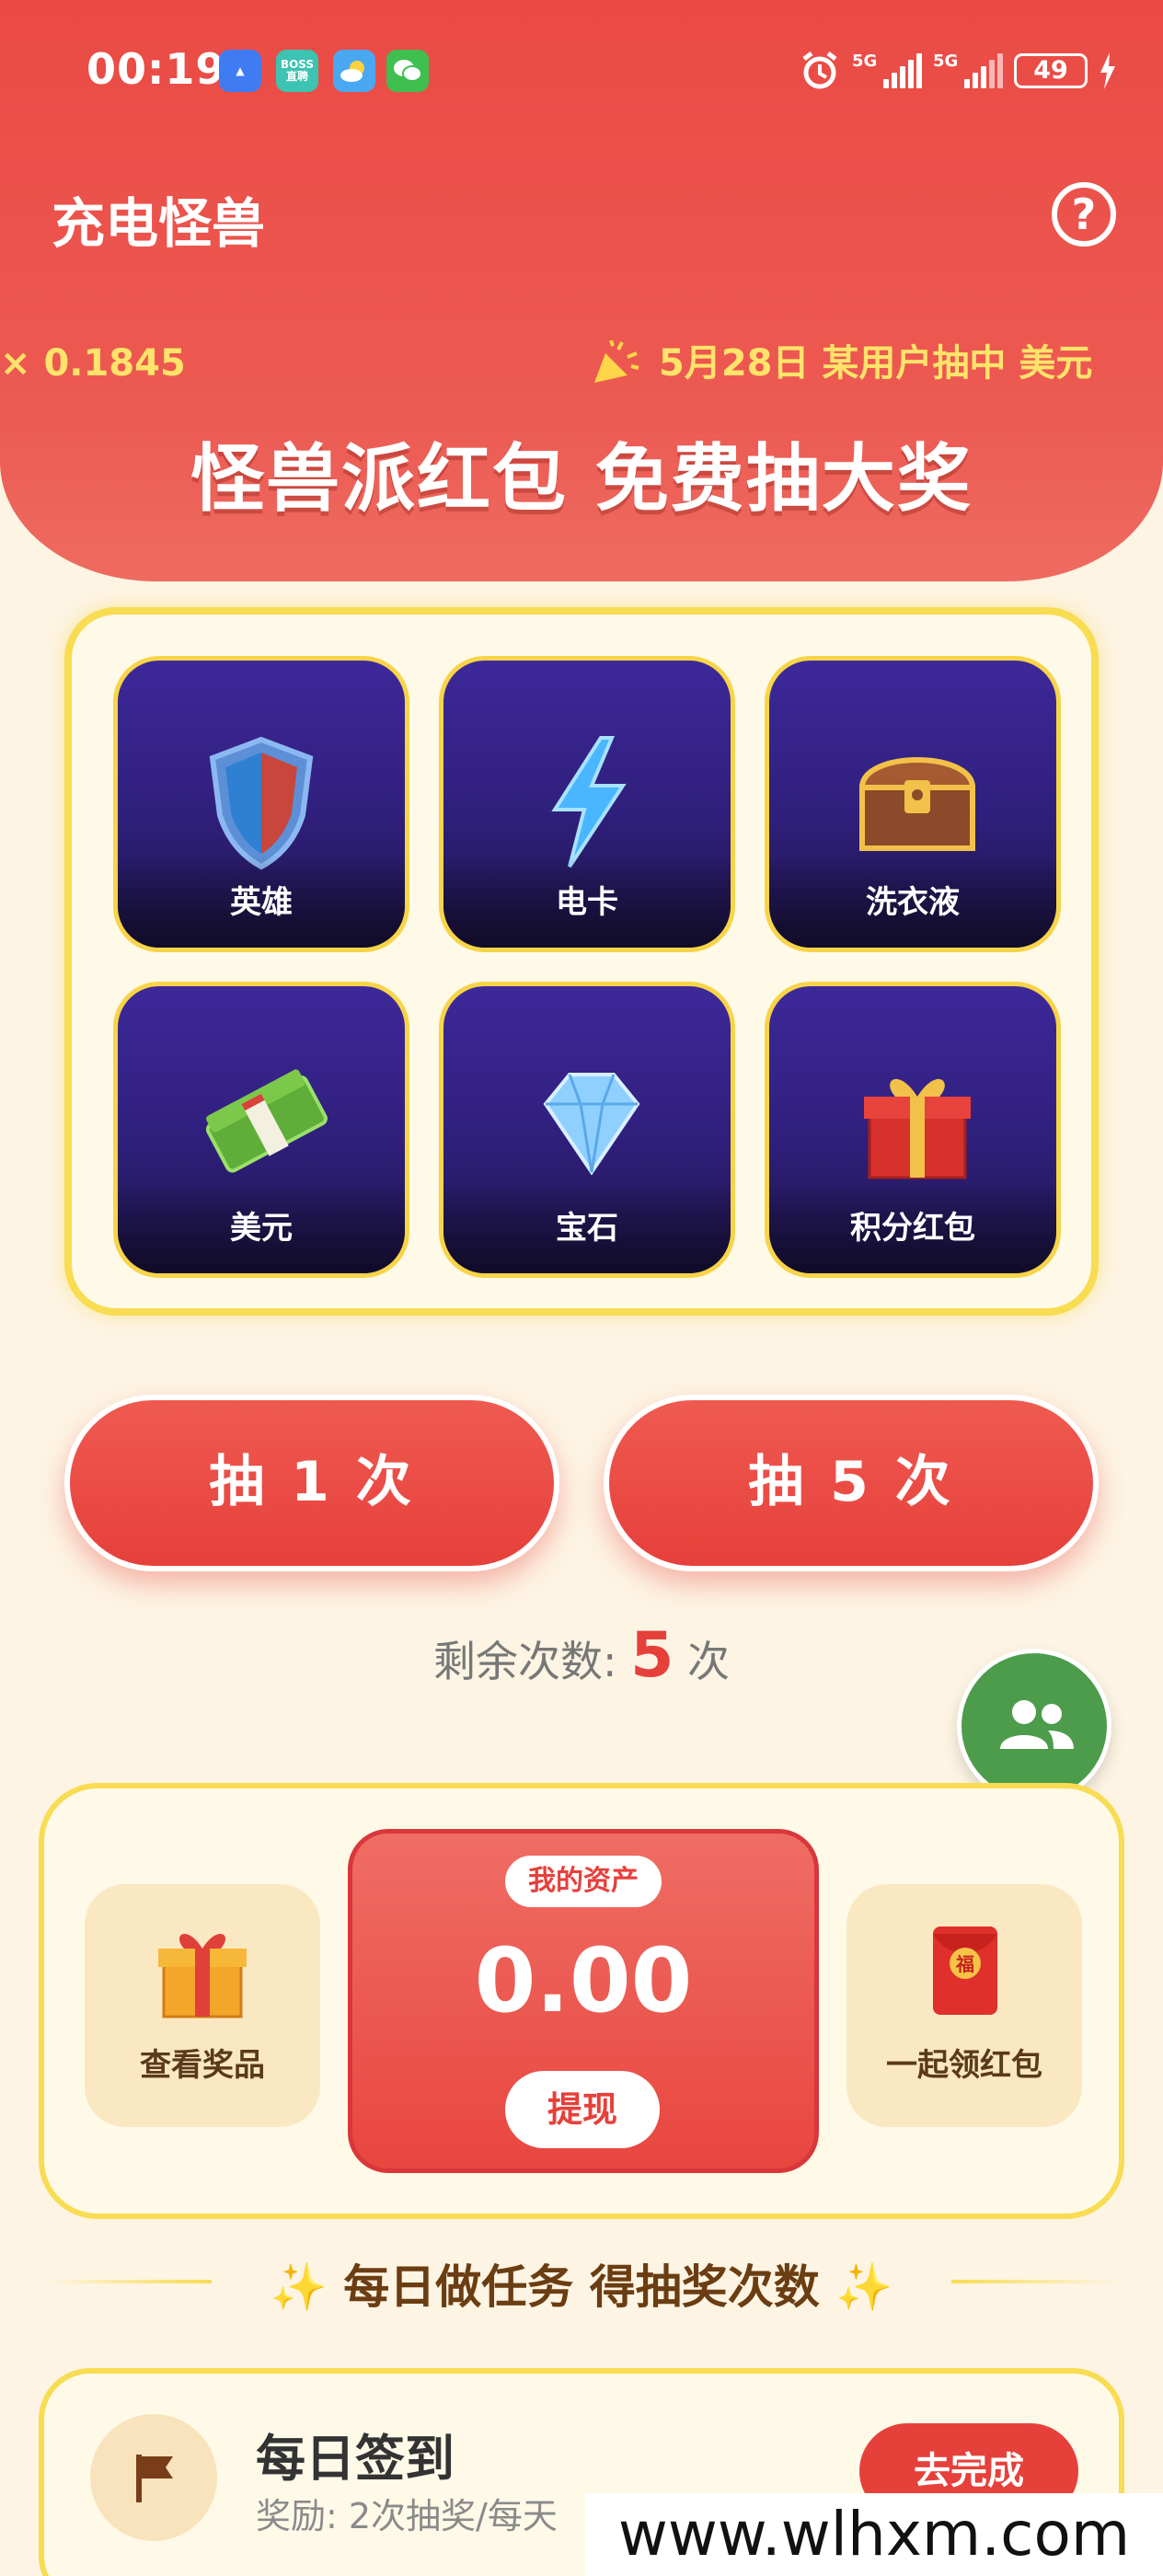 The height and width of the screenshot is (2576, 1163). Describe the element at coordinates (581, 363) in the screenshot. I see `winner-ticker: × 0.1845 5月28日 某用户抽中 美元` at that location.